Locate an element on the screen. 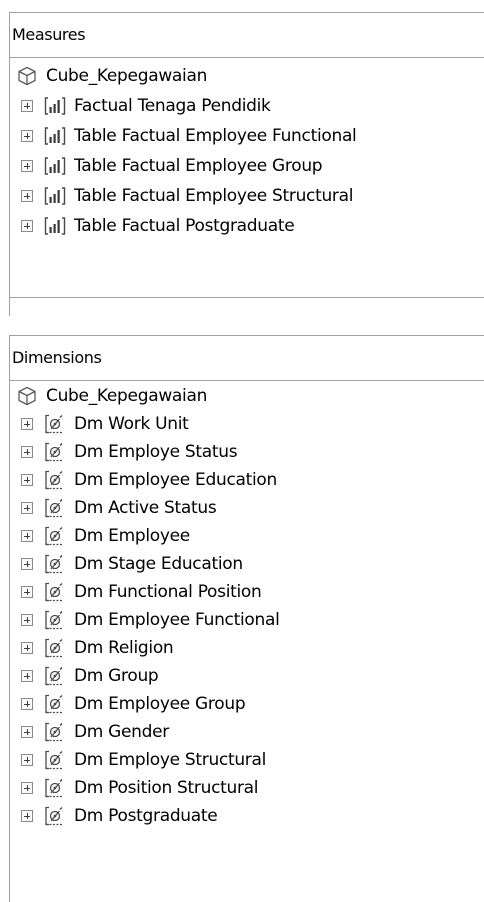  tree-node-label: Table Factual Employee Structural is located at coordinates (214, 195).